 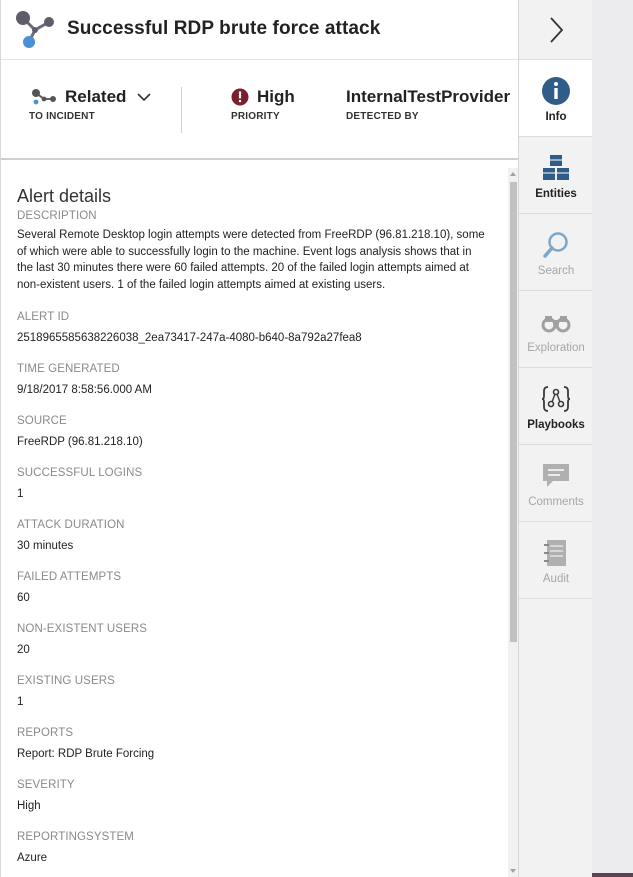 I want to click on comment-icon, so click(x=556, y=475).